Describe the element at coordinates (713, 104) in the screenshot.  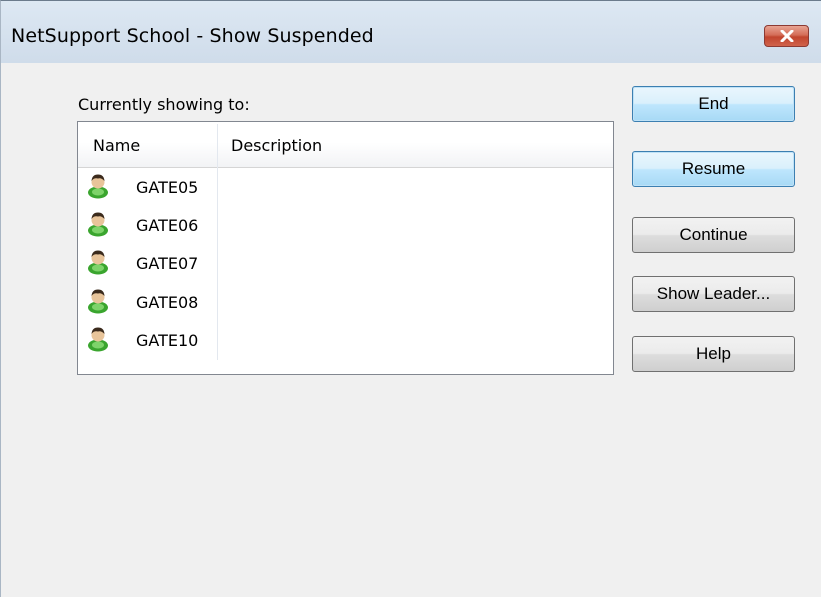
I see `end-button: End` at that location.